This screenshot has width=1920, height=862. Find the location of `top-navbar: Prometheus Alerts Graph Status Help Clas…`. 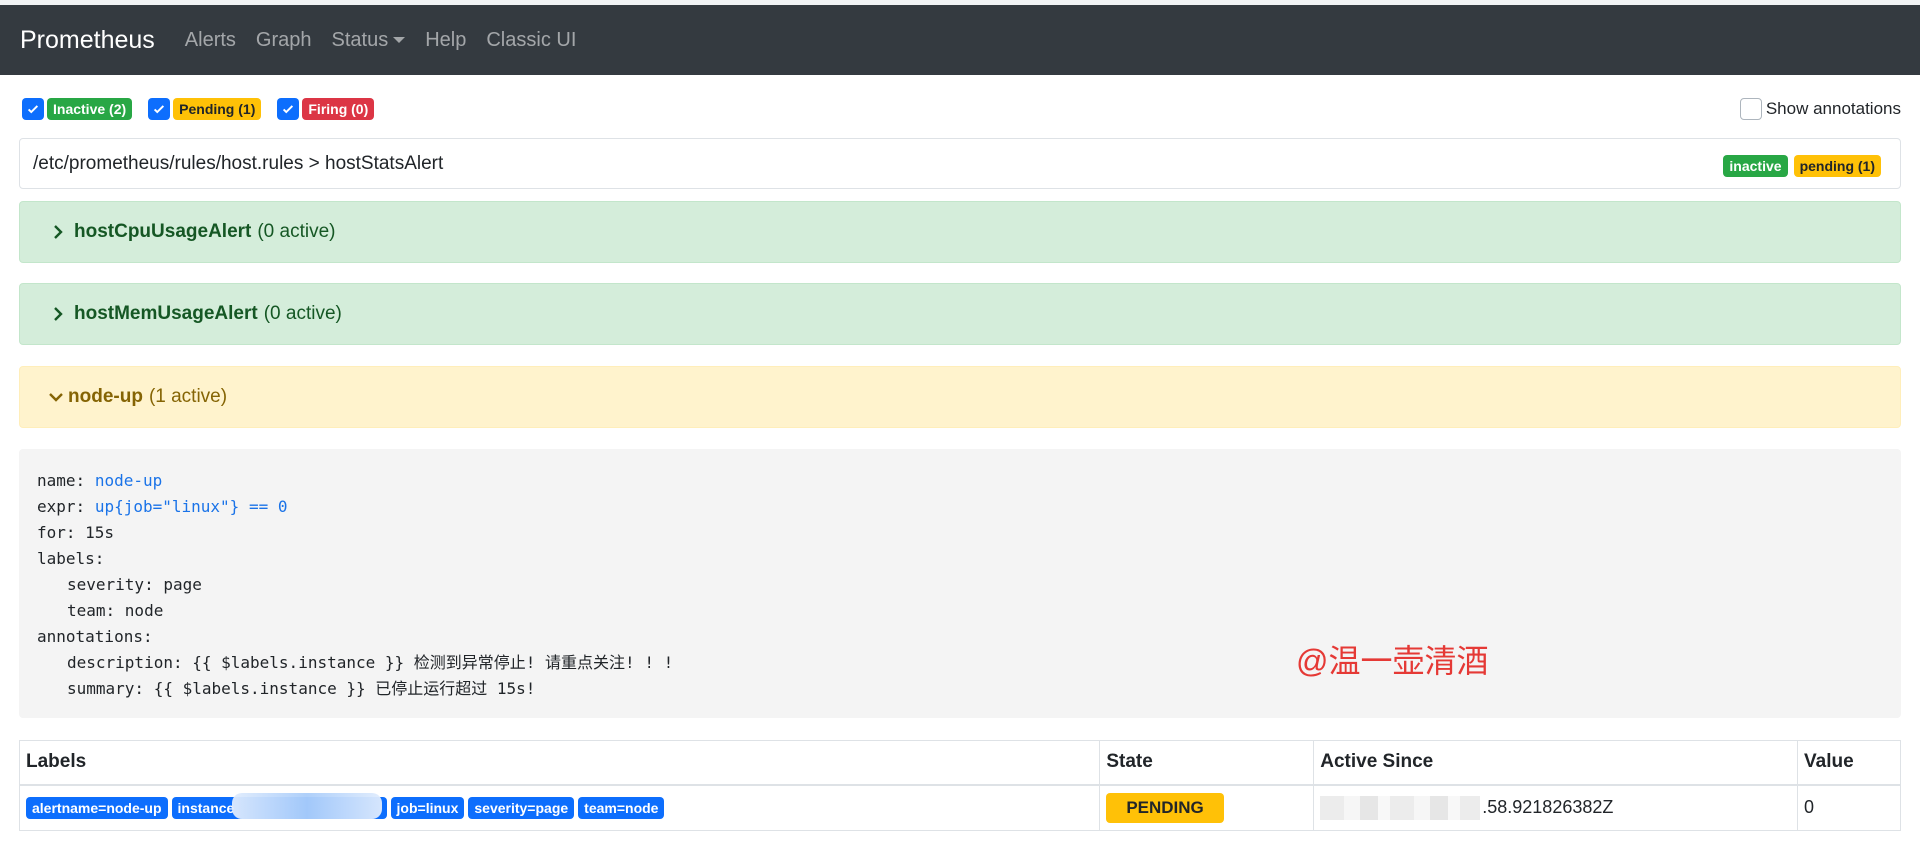

top-navbar: Prometheus Alerts Graph Status Help Clas… is located at coordinates (960, 40).